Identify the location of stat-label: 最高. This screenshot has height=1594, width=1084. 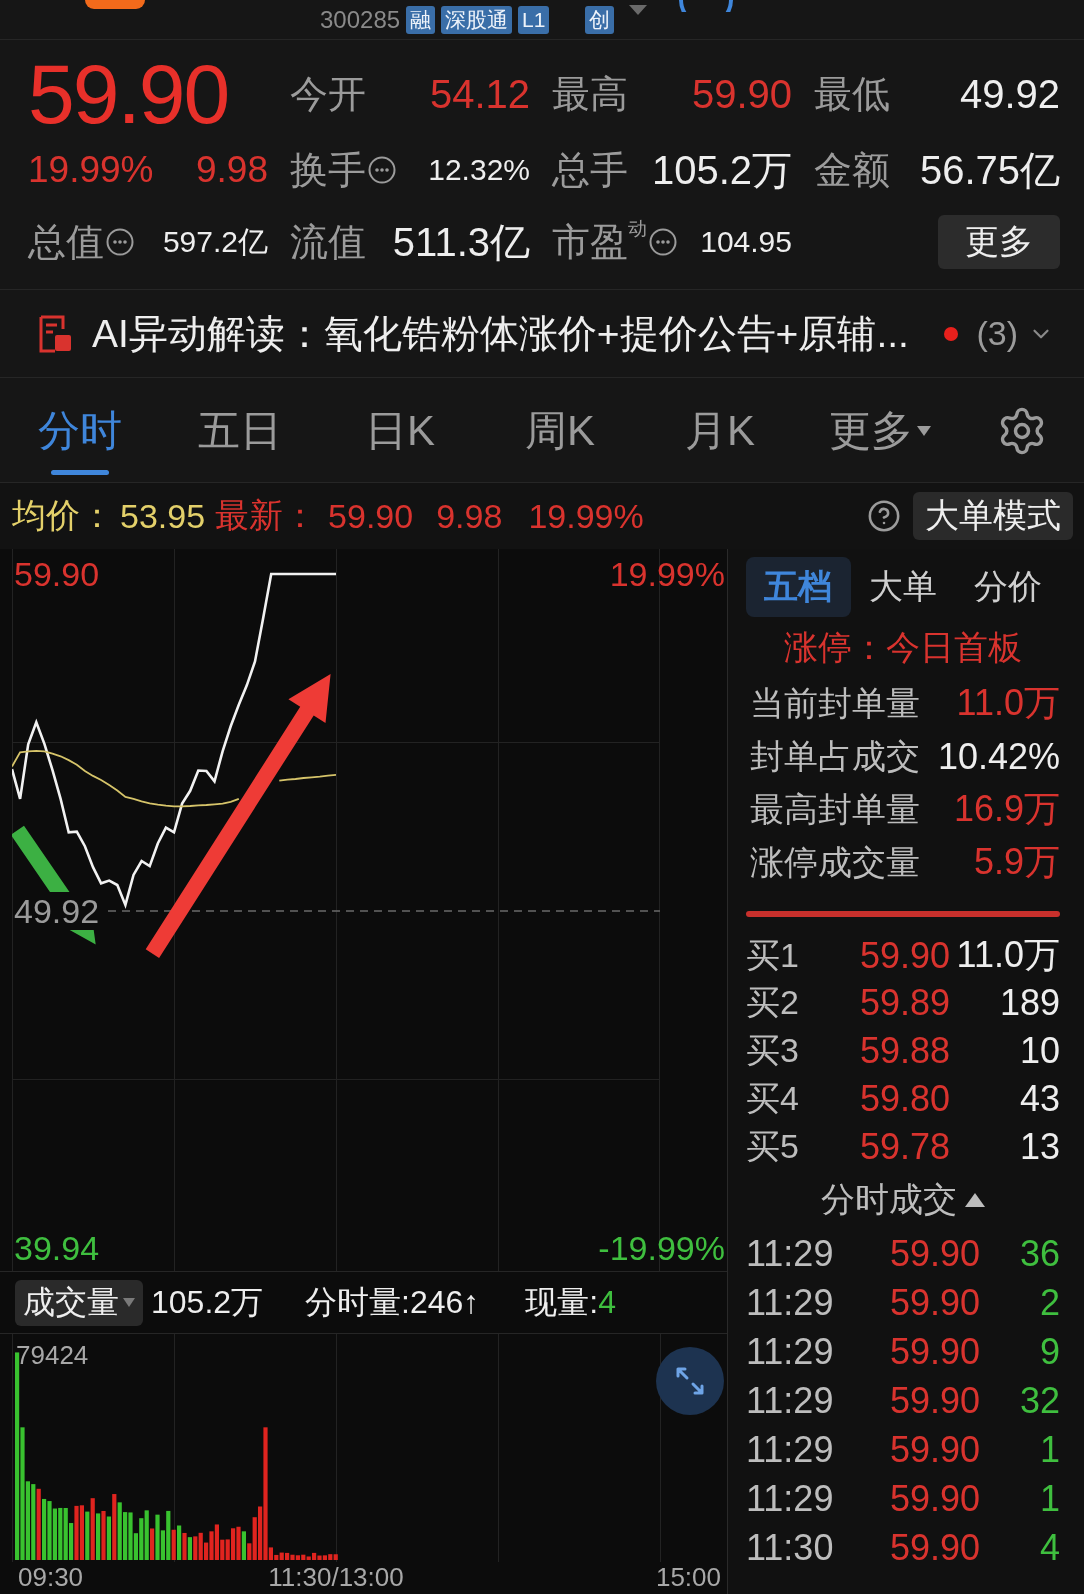
(590, 94).